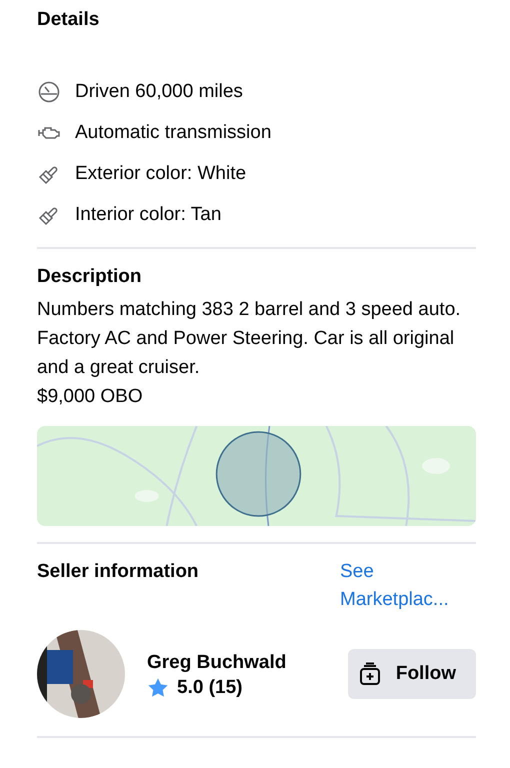  I want to click on rating-text: 5.0 (15), so click(209, 688).